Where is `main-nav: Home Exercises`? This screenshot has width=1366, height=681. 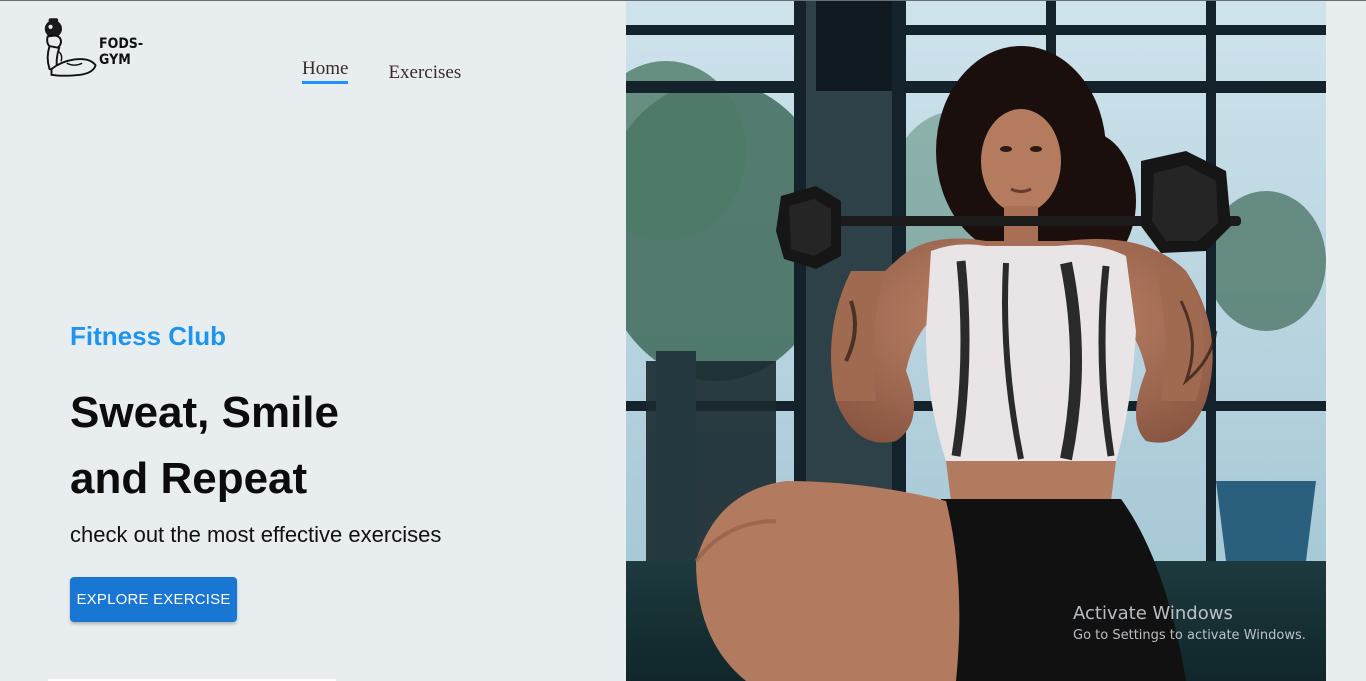 main-nav: Home Exercises is located at coordinates (381, 71).